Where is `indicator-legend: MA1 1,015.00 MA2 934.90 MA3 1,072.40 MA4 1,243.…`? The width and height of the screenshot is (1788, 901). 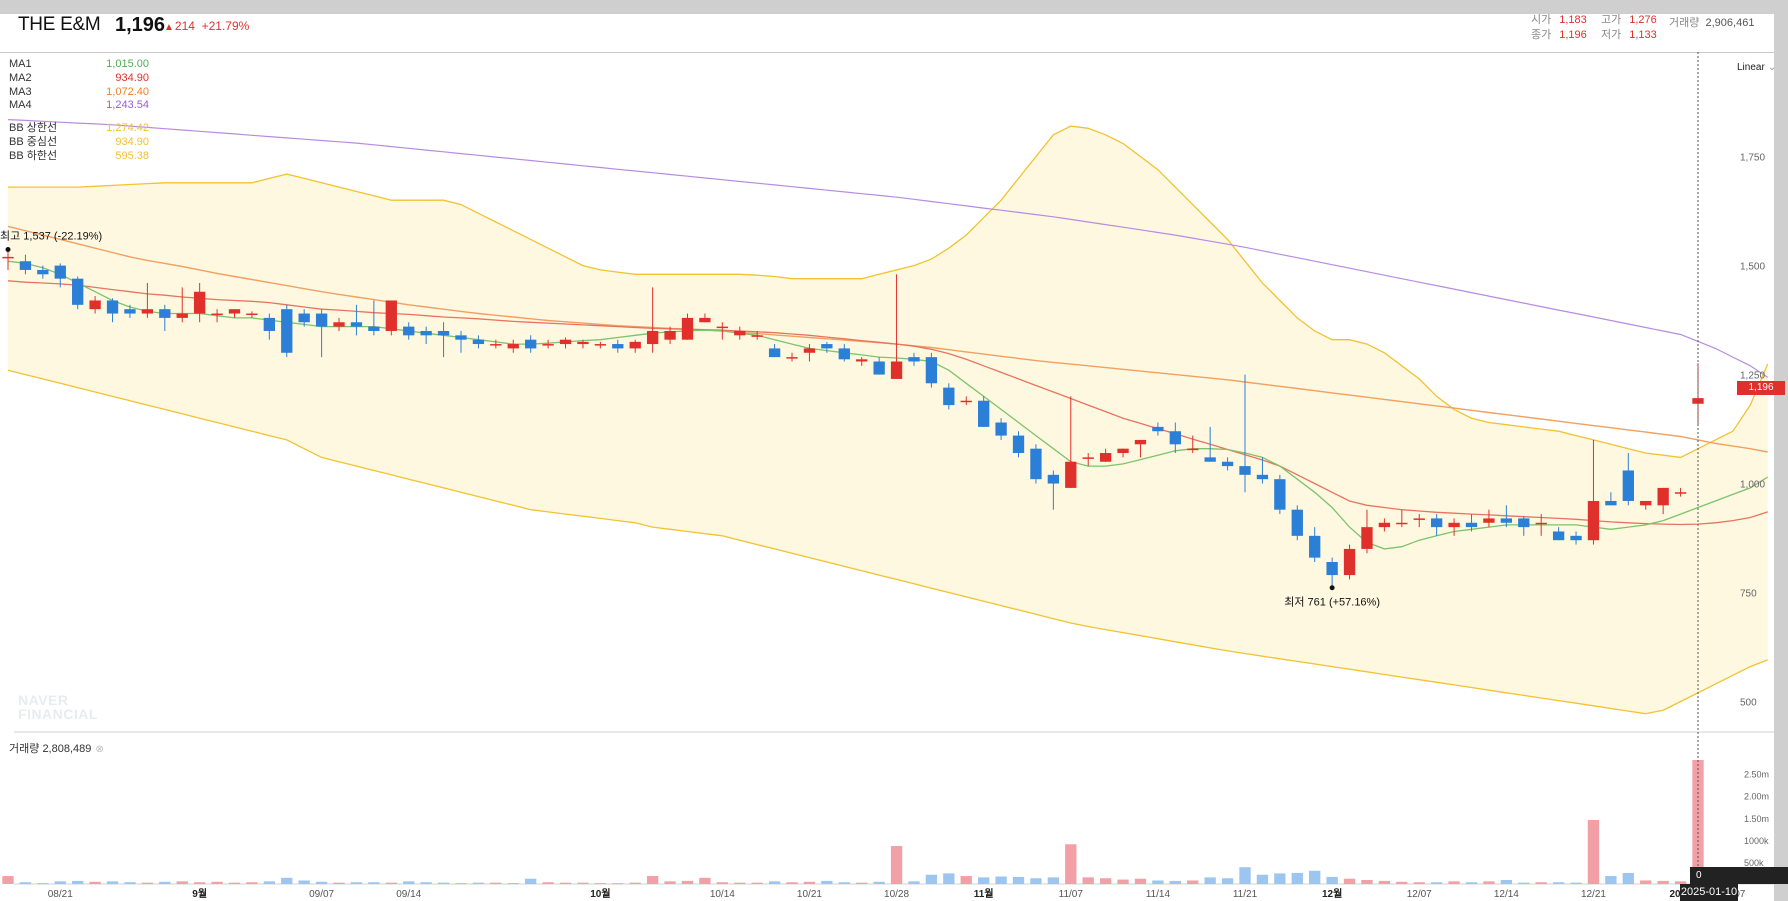 indicator-legend: MA1 1,015.00 MA2 934.90 MA3 1,072.40 MA4 1,243.… is located at coordinates (79, 111).